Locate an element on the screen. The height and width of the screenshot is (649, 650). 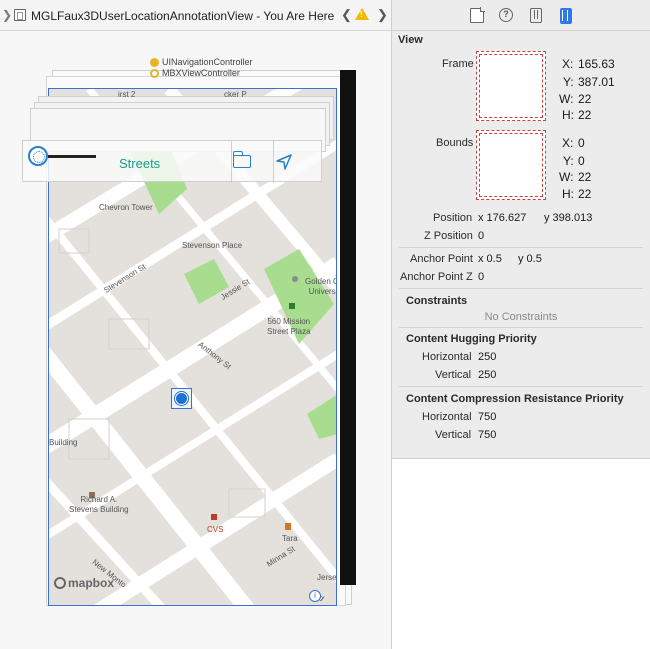
hugging-horizontal-label: Horizontal is located at coordinates (447, 357).